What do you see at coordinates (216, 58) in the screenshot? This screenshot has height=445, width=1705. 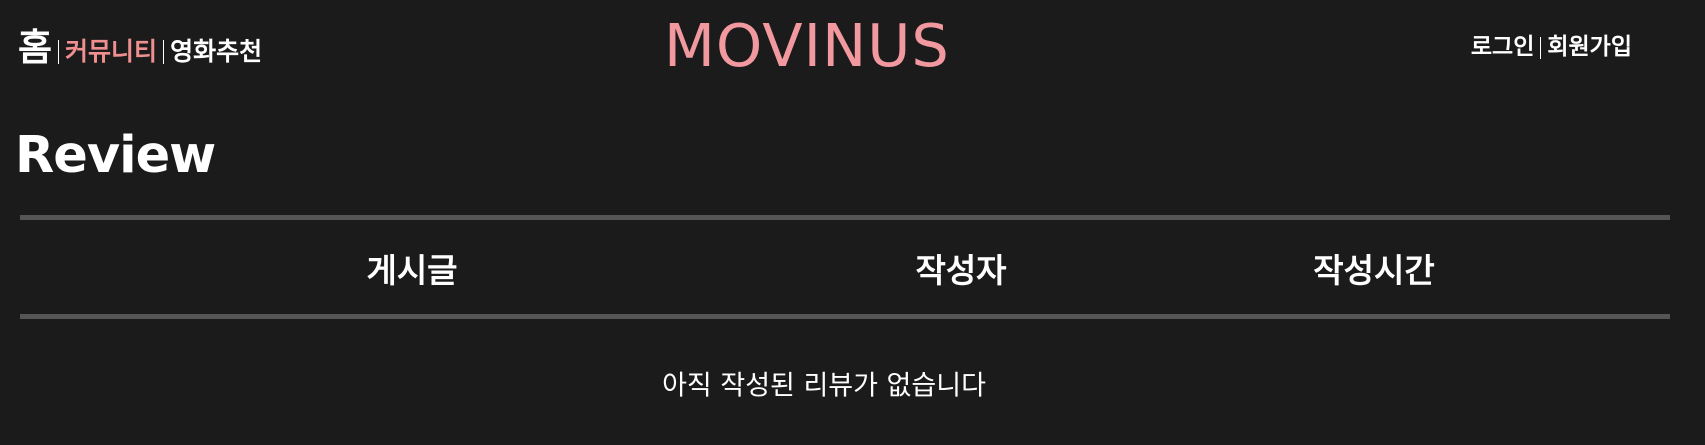 I see `nav-movie-recommend-link: 영화추천` at bounding box center [216, 58].